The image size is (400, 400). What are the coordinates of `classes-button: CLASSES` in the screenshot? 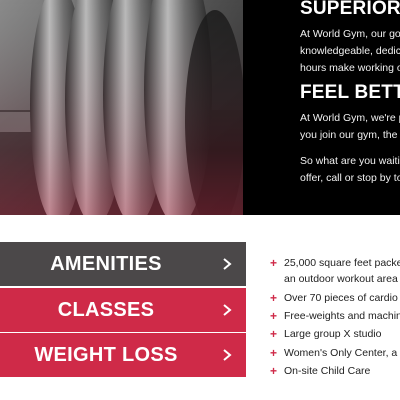 It's located at (123, 310).